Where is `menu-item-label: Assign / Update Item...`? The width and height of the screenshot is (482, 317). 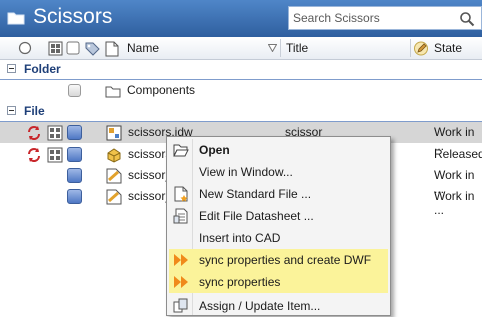 menu-item-label: Assign / Update Item... is located at coordinates (260, 306).